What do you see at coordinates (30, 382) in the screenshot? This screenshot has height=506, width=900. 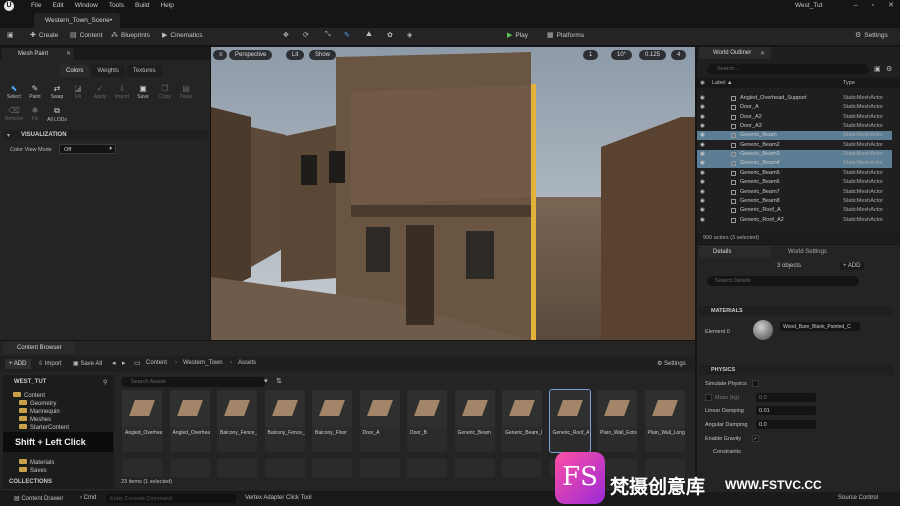 I see `tree-root: WEST_TUT` at bounding box center [30, 382].